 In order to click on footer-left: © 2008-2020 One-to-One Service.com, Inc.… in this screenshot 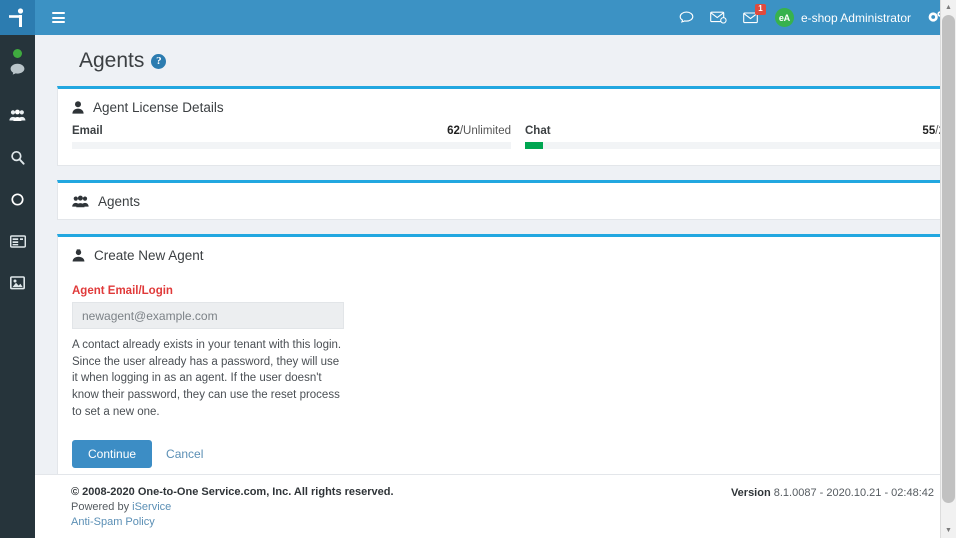, I will do `click(401, 507)`.